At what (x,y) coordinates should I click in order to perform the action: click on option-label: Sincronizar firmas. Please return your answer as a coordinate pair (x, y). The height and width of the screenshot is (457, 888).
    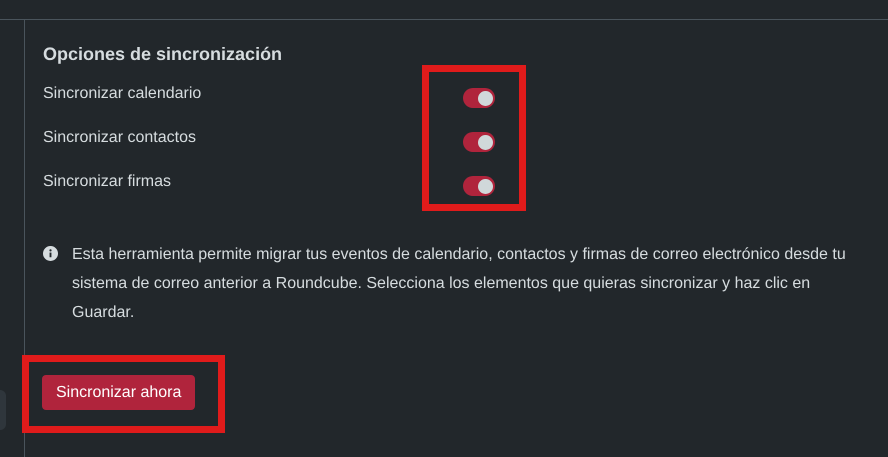
    Looking at the image, I should click on (107, 182).